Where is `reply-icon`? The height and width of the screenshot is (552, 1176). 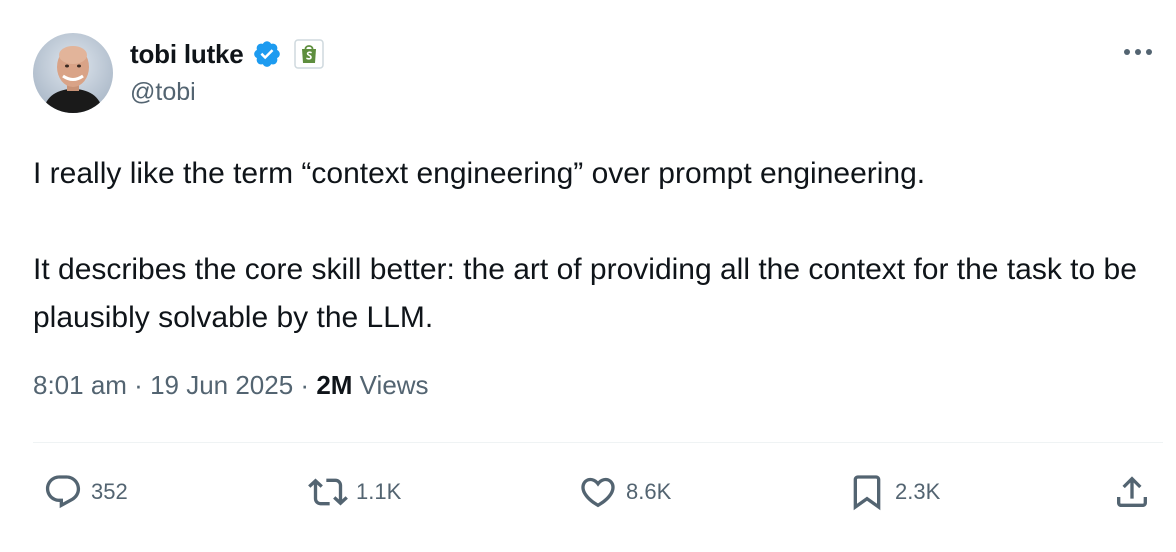
reply-icon is located at coordinates (63, 492).